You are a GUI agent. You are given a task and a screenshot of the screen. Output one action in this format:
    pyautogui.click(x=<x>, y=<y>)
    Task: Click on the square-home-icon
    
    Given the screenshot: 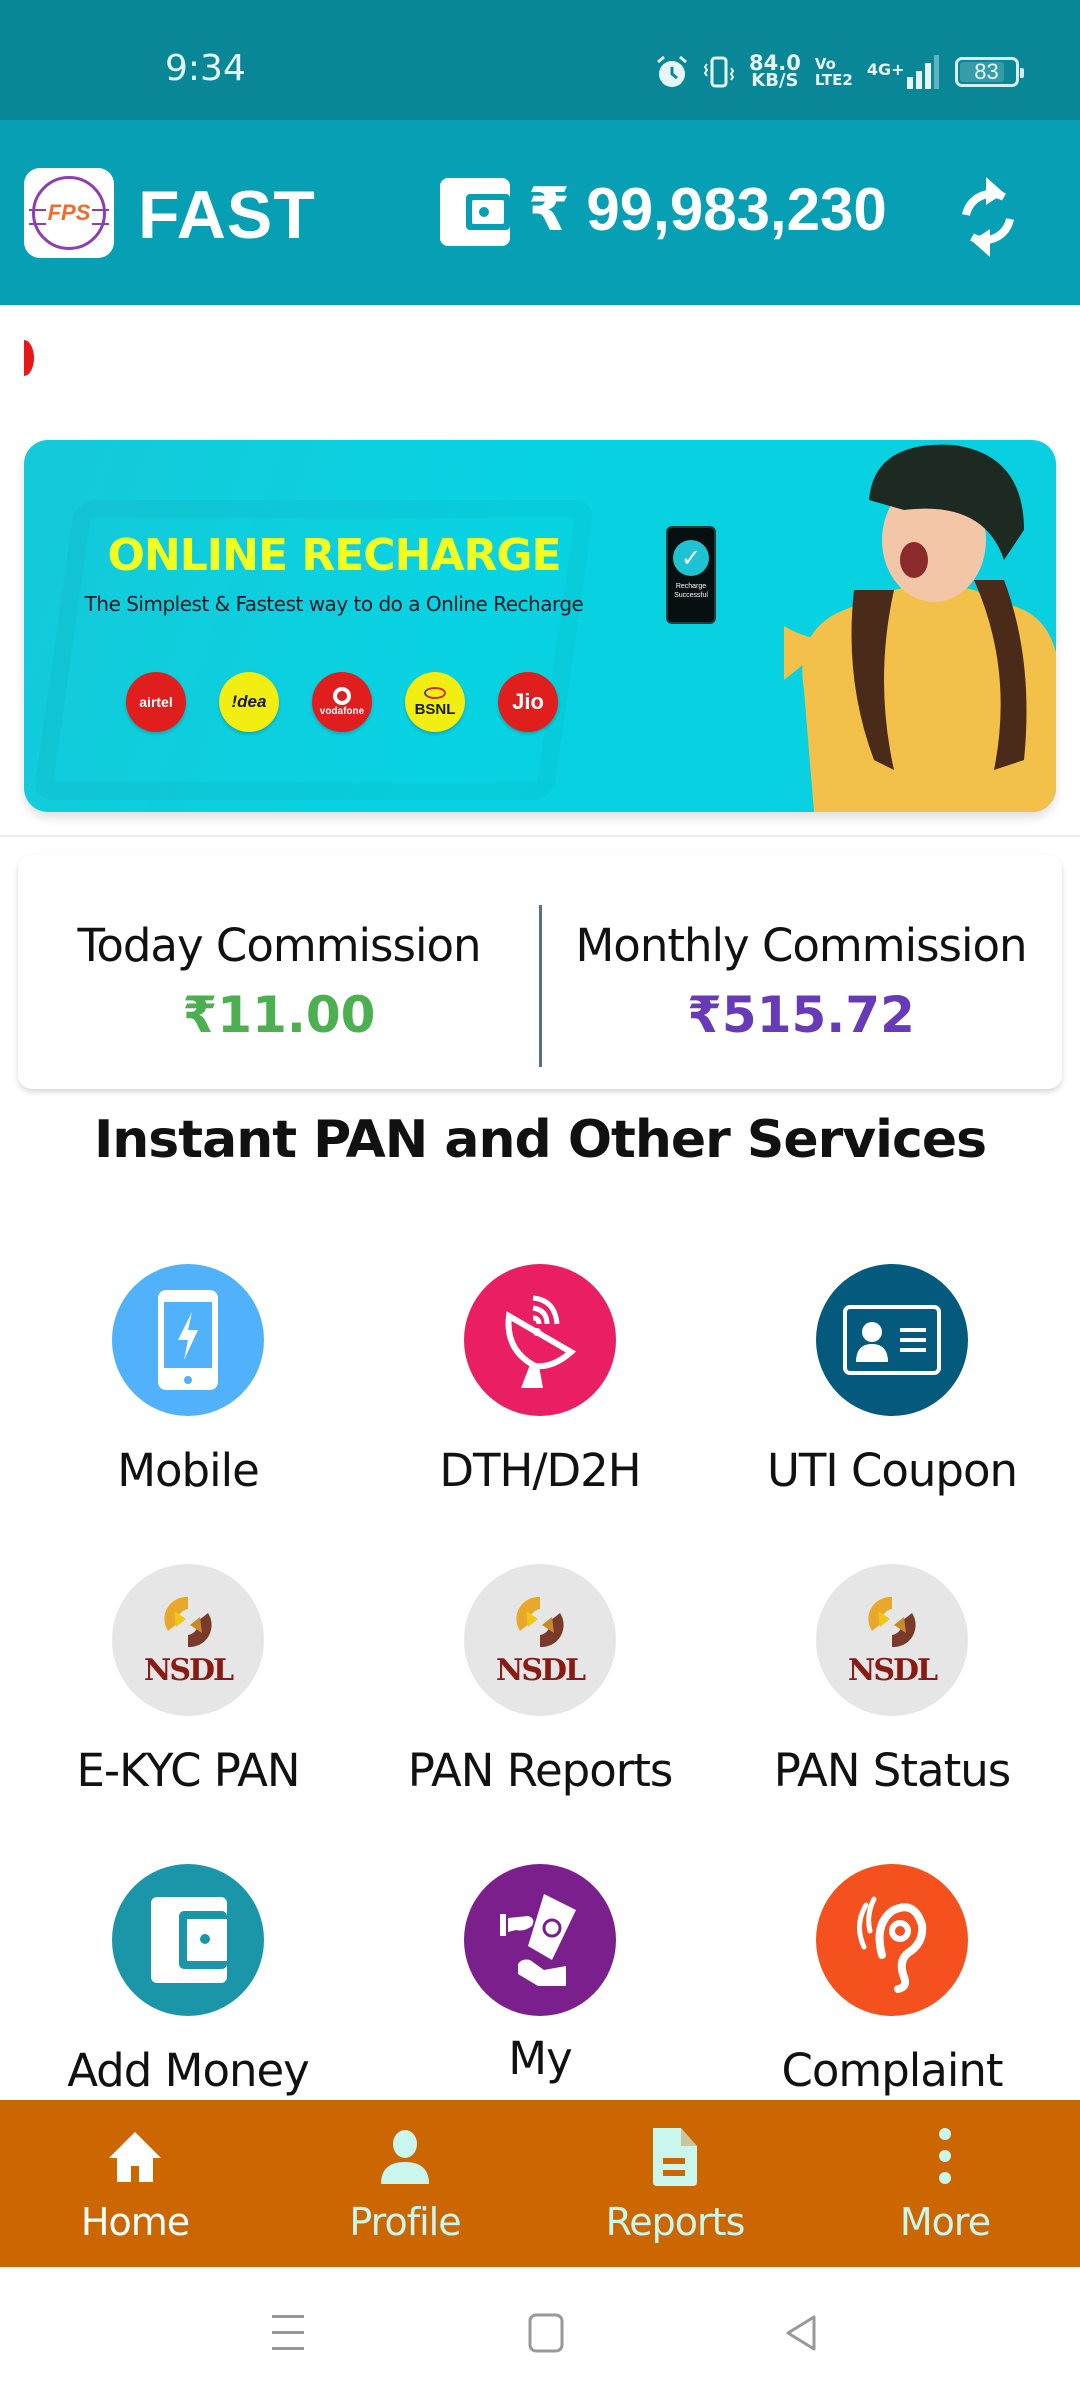 What is the action you would take?
    pyautogui.click(x=546, y=2333)
    